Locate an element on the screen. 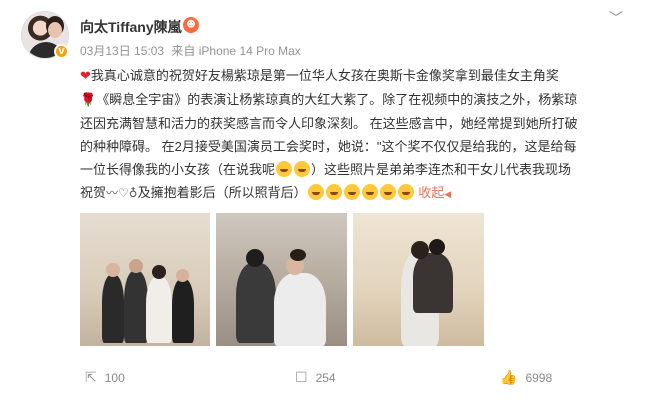 The height and width of the screenshot is (400, 647). verified-badge-icon: V is located at coordinates (61, 51).